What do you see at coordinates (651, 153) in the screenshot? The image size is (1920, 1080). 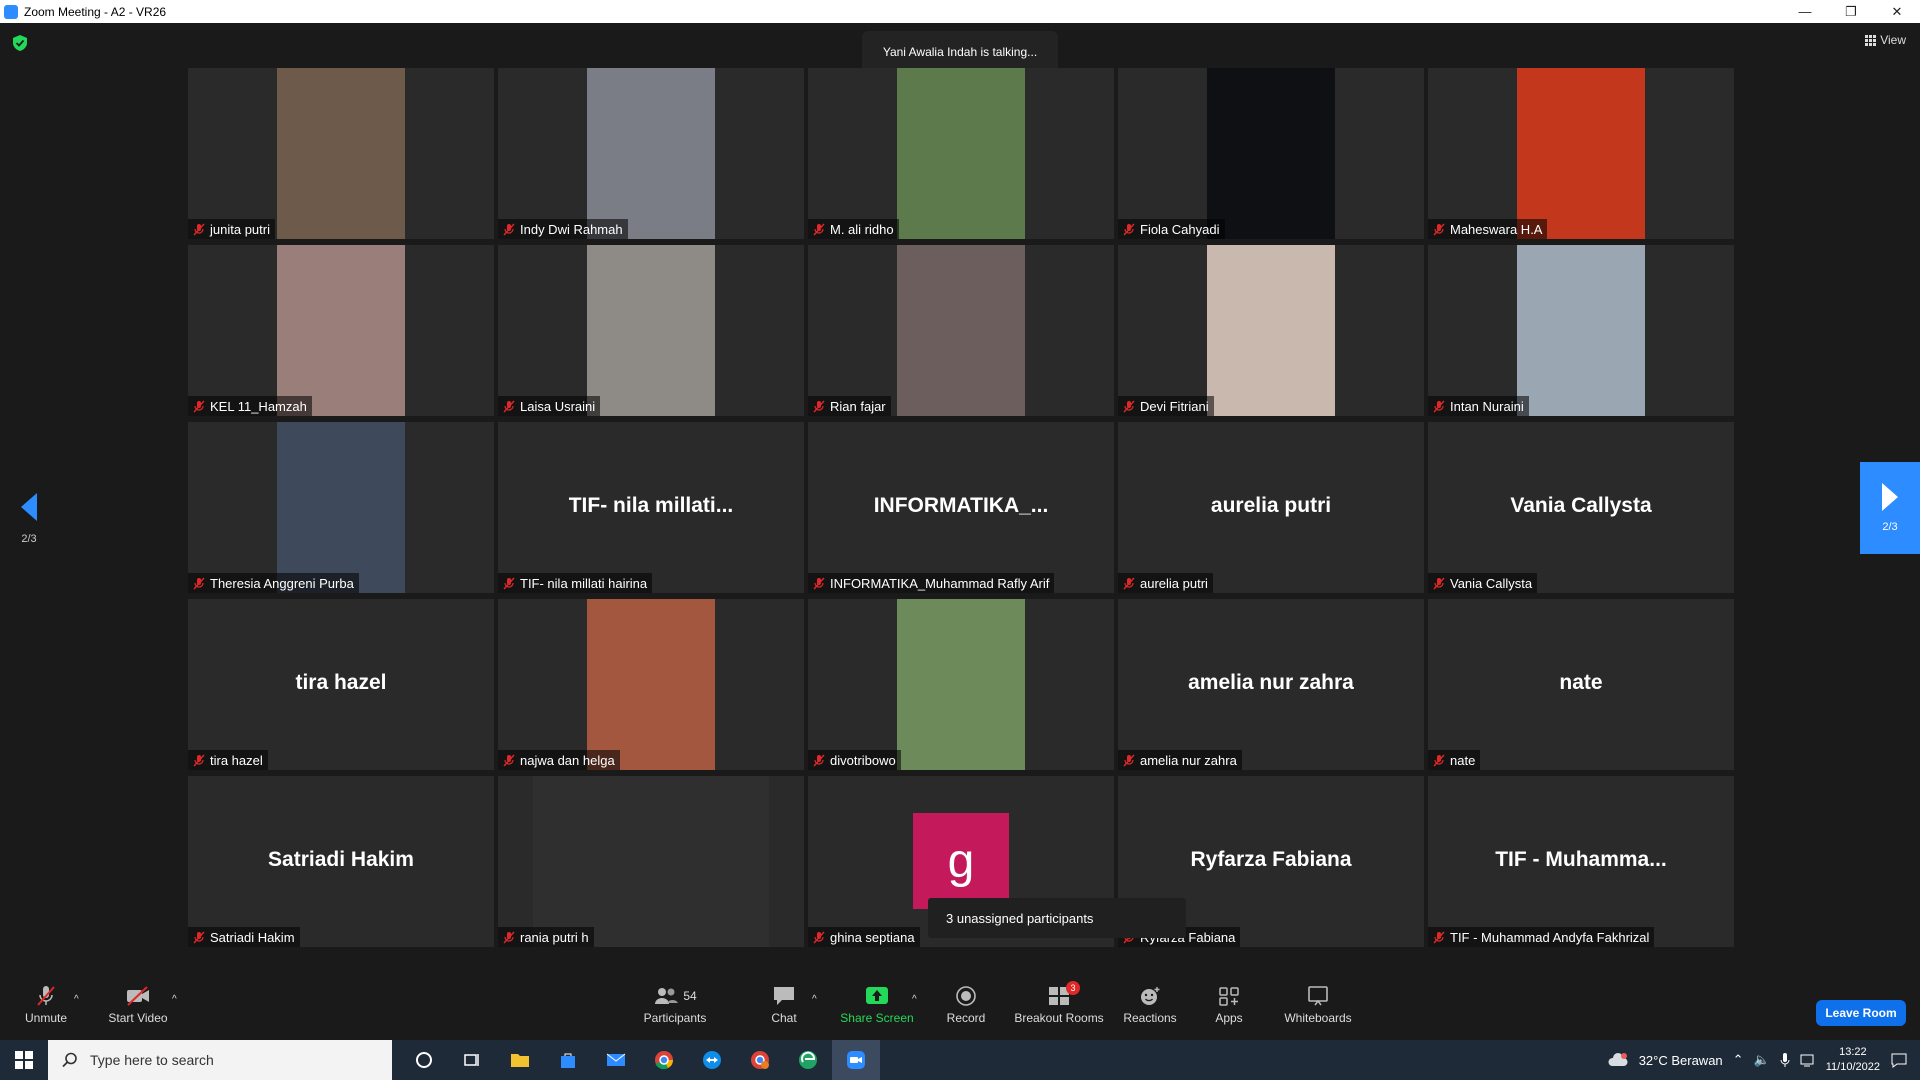 I see `participant-tile: Indy Dwi Rahmah` at bounding box center [651, 153].